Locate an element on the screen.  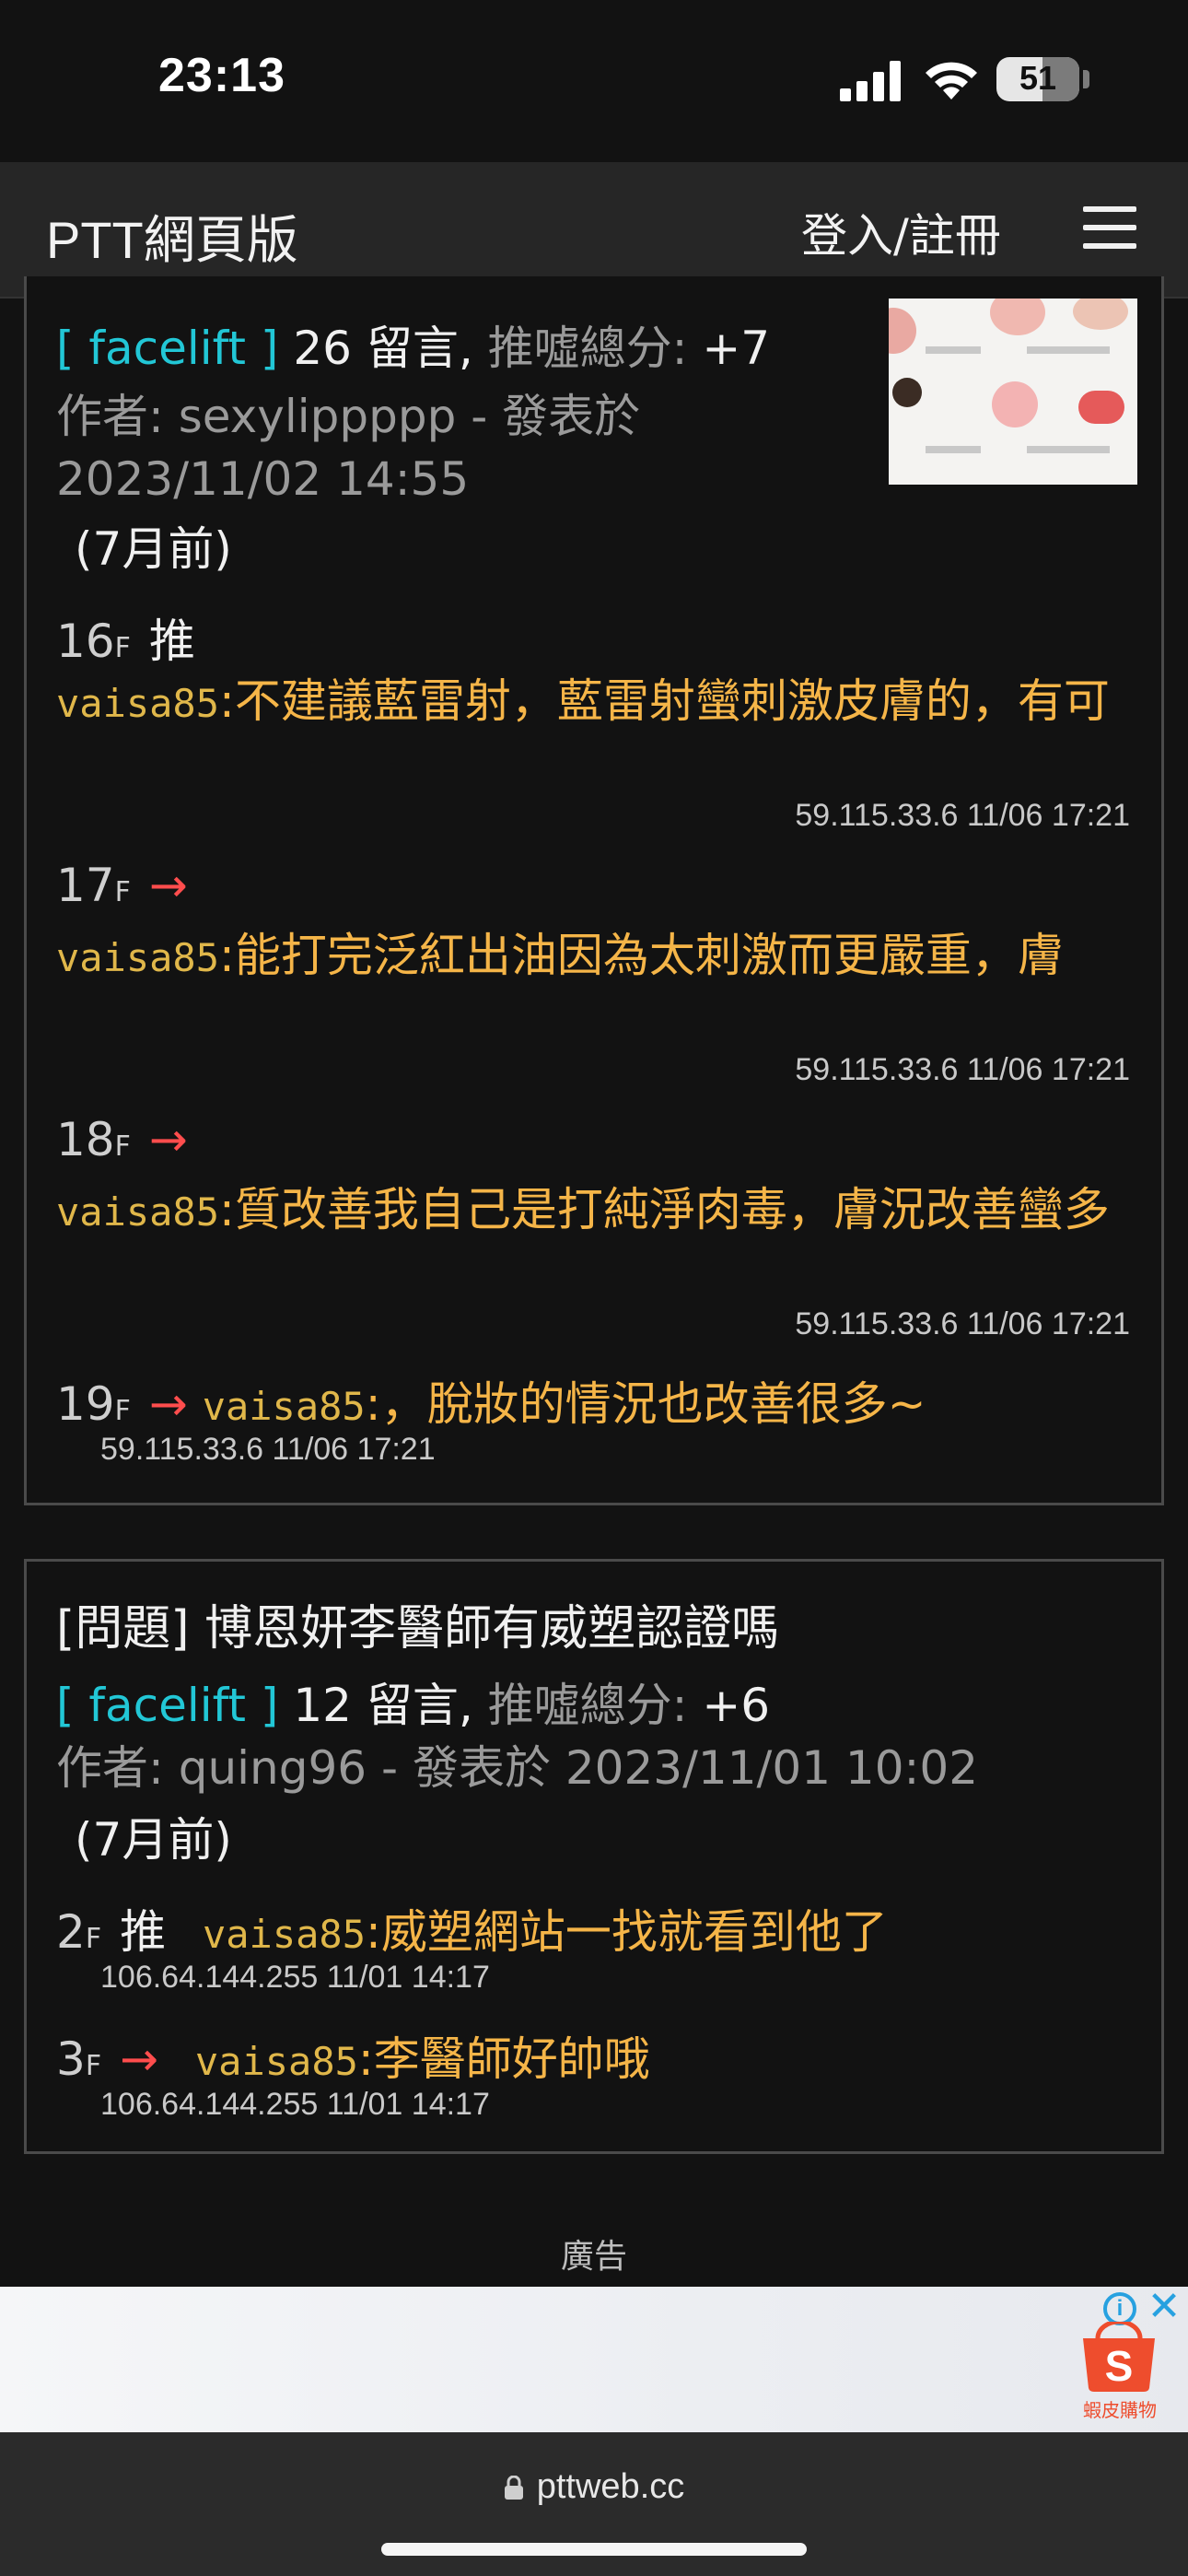
post-meta: [ facelift ] 26 留言, 推噓總分: +7 is located at coordinates (413, 344).